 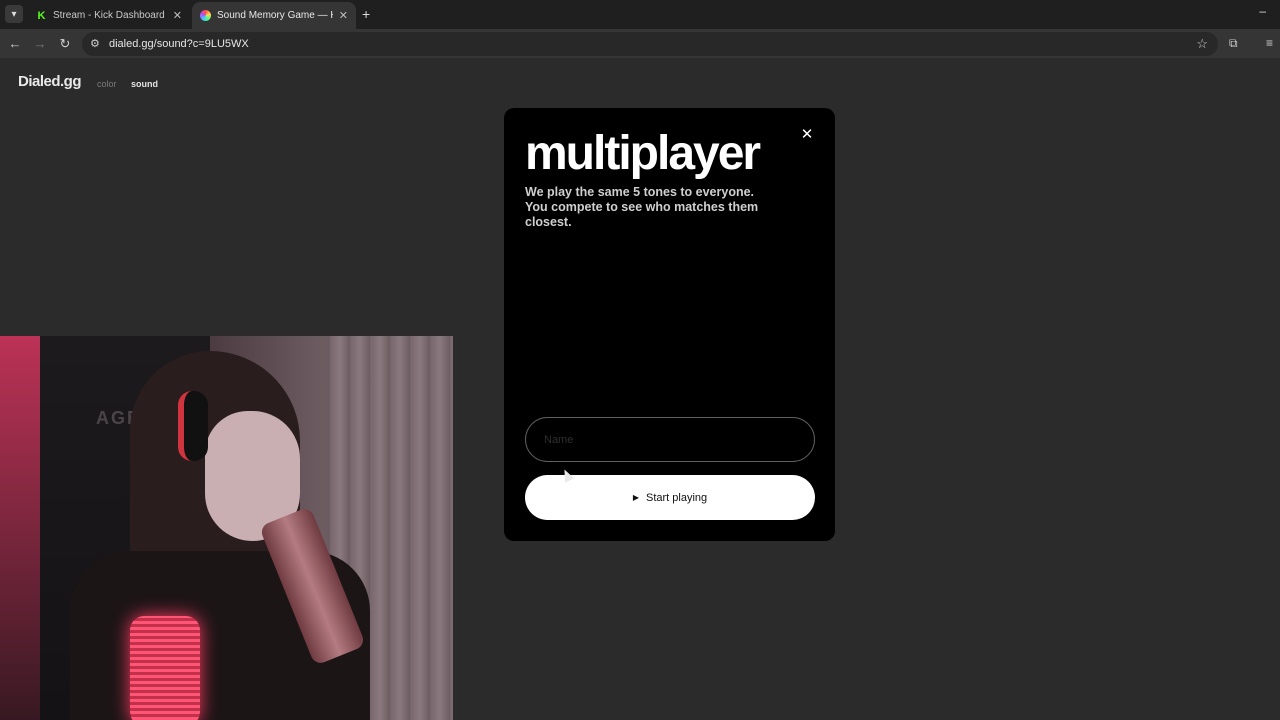 What do you see at coordinates (643, 153) in the screenshot?
I see `modal-title: multiplayer` at bounding box center [643, 153].